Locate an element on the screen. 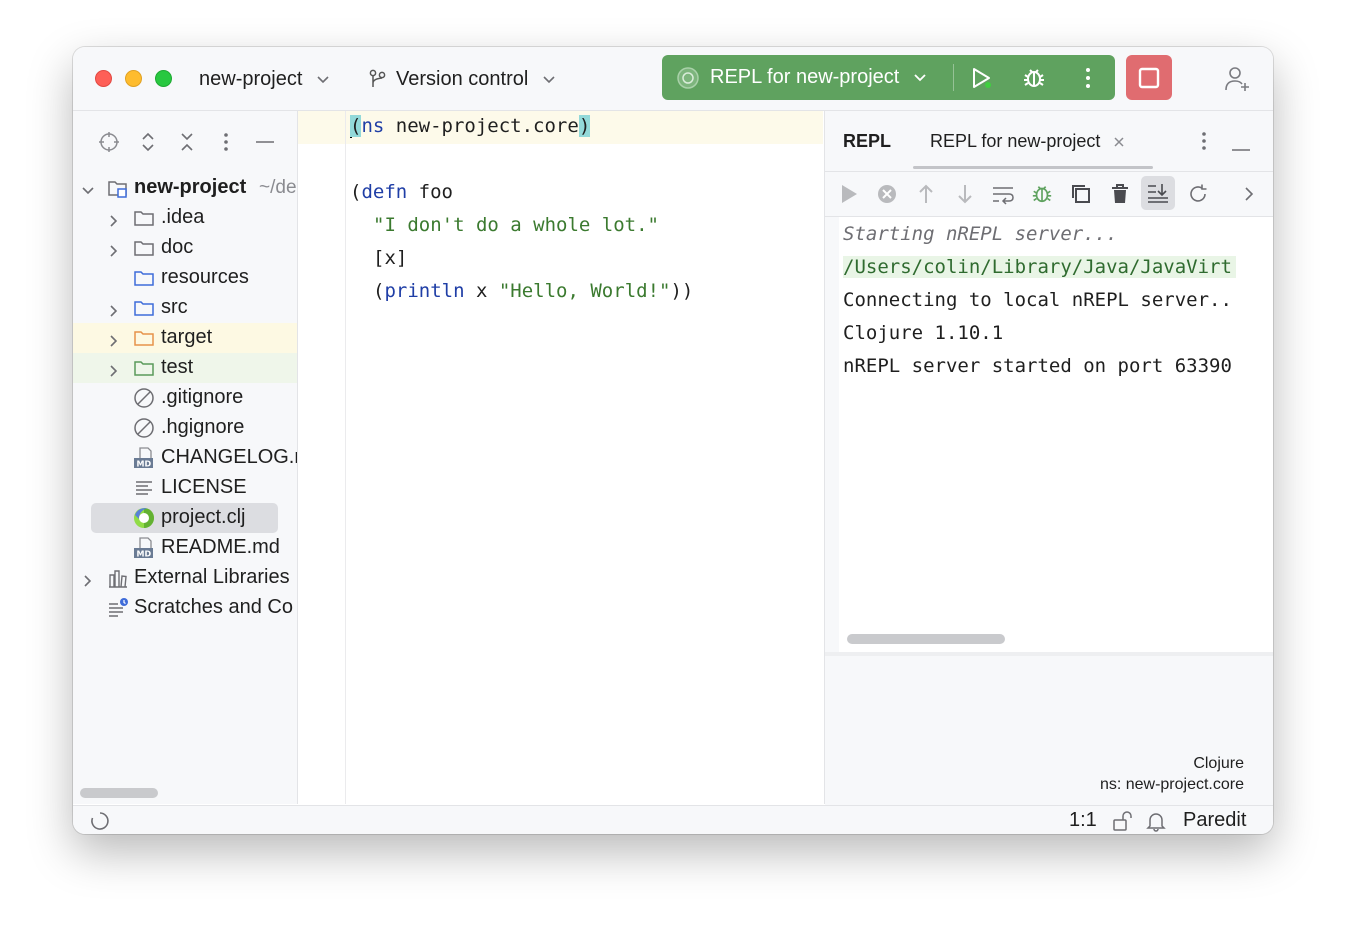  tree-item-changelog: MD CHANGELOG.r is located at coordinates (185, 458).